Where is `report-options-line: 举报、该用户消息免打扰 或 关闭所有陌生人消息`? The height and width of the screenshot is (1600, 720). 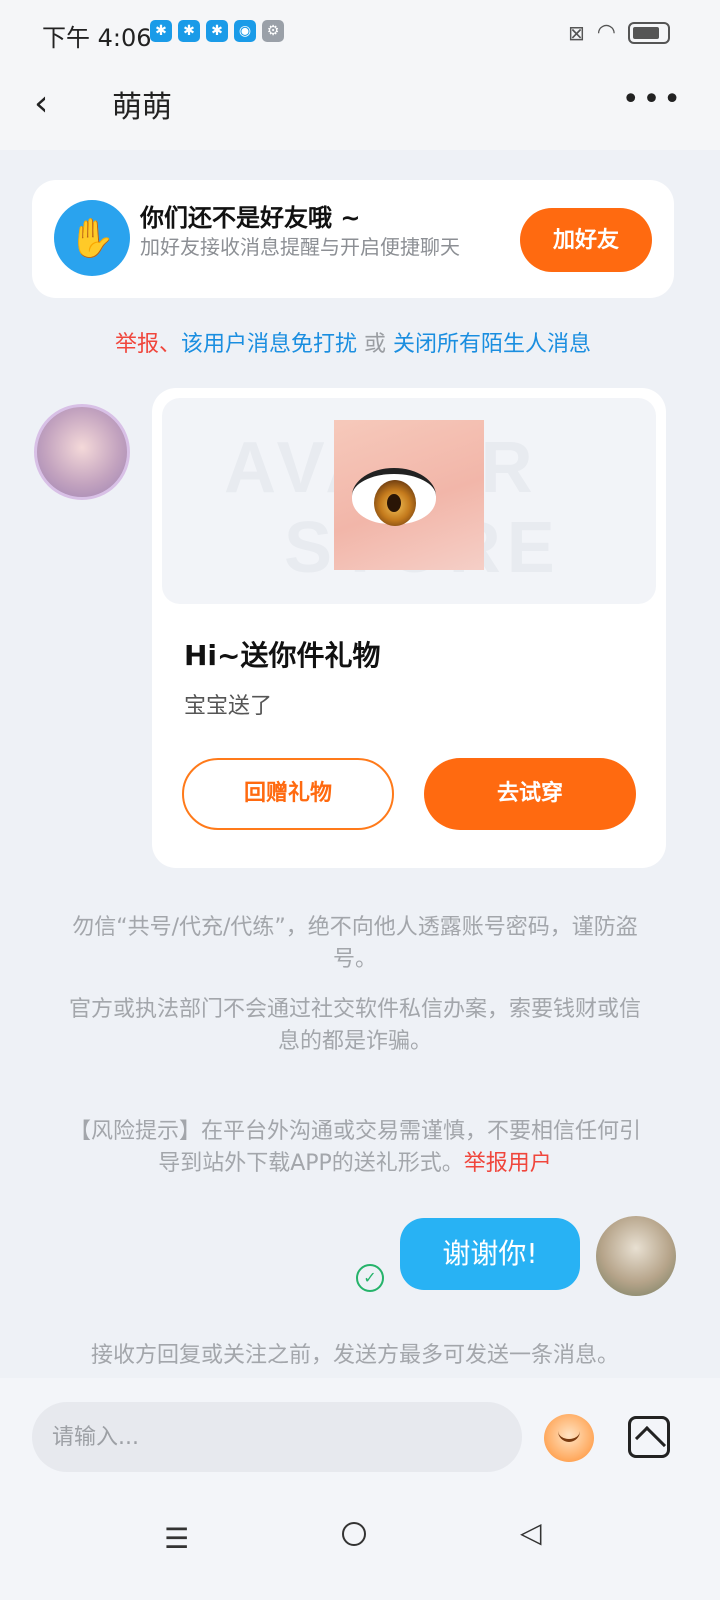
report-options-line: 举报、该用户消息免打扰 或 关闭所有陌生人消息 is located at coordinates (353, 342).